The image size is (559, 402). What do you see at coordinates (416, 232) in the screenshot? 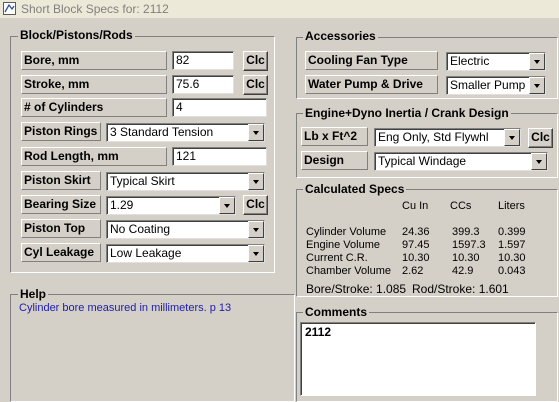
I see `row-cu-in: 24.36` at bounding box center [416, 232].